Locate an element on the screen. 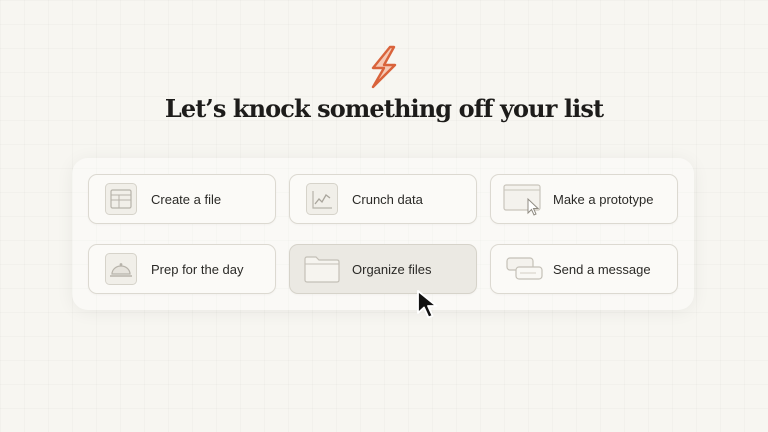  make-prototype-button: Make a prototype is located at coordinates (584, 199).